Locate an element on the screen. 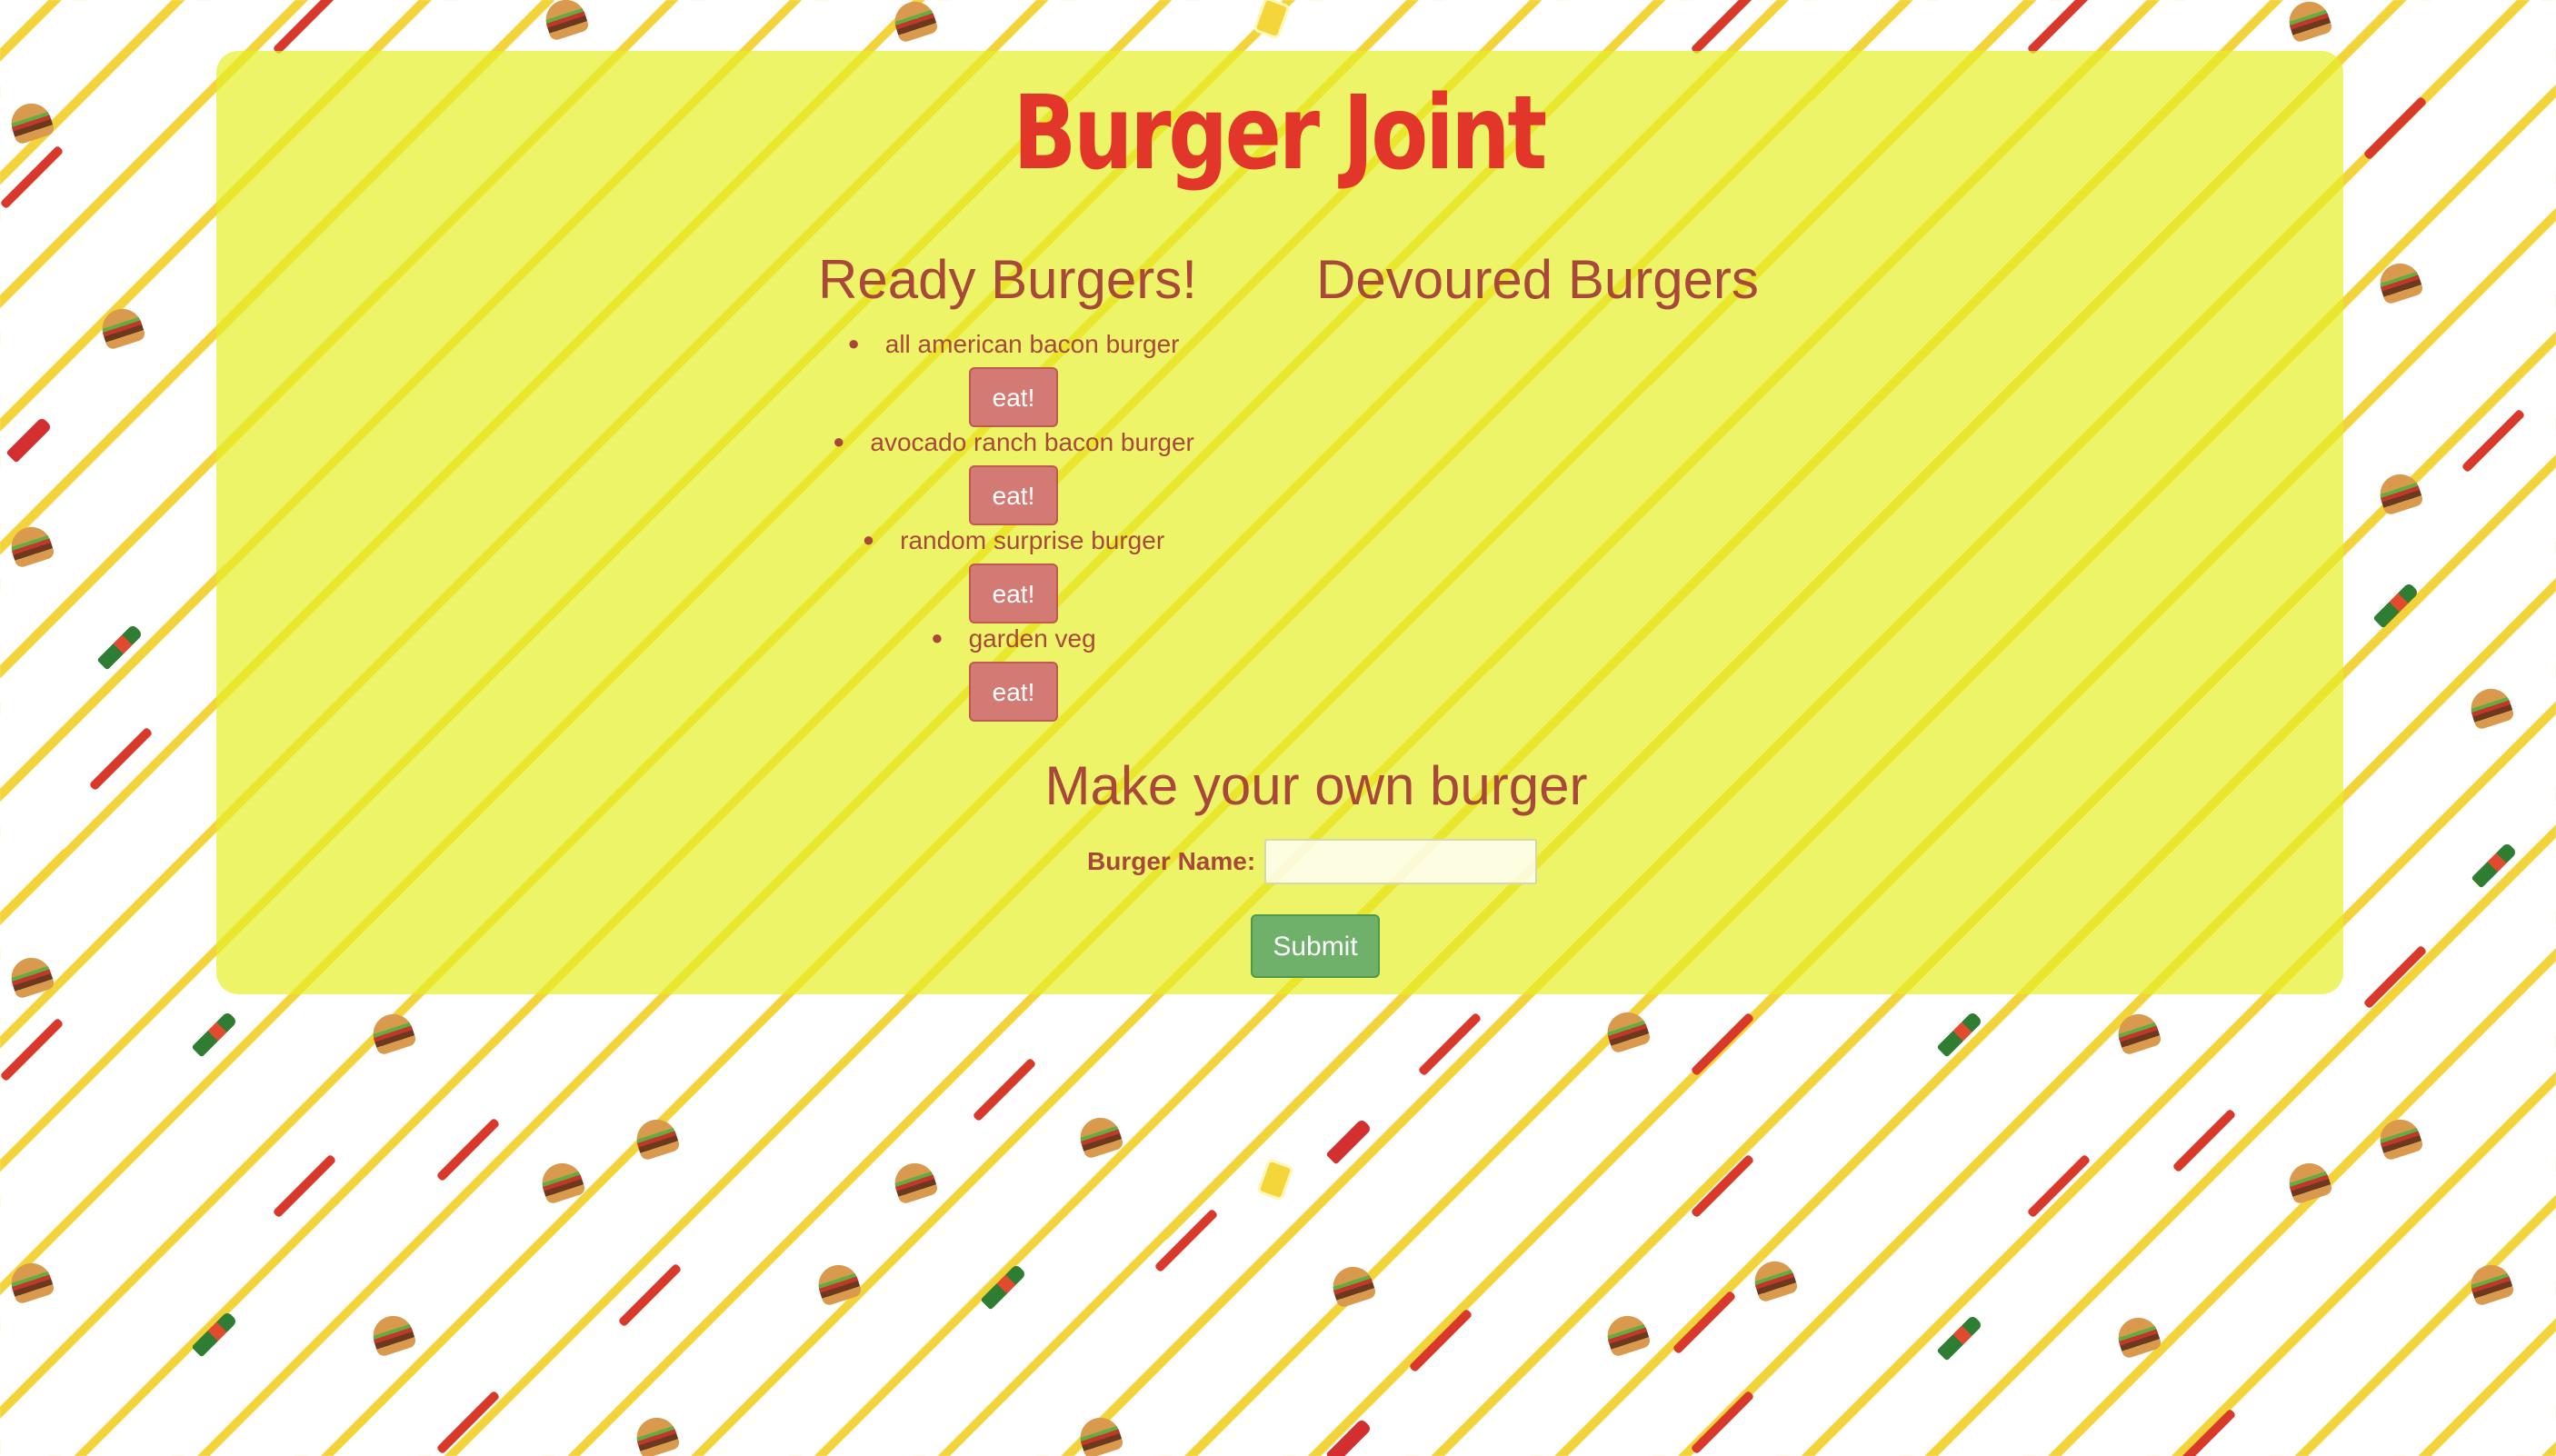 This screenshot has height=1456, width=2556. ready-burgers-heading: Ready Burgers! is located at coordinates (1007, 279).